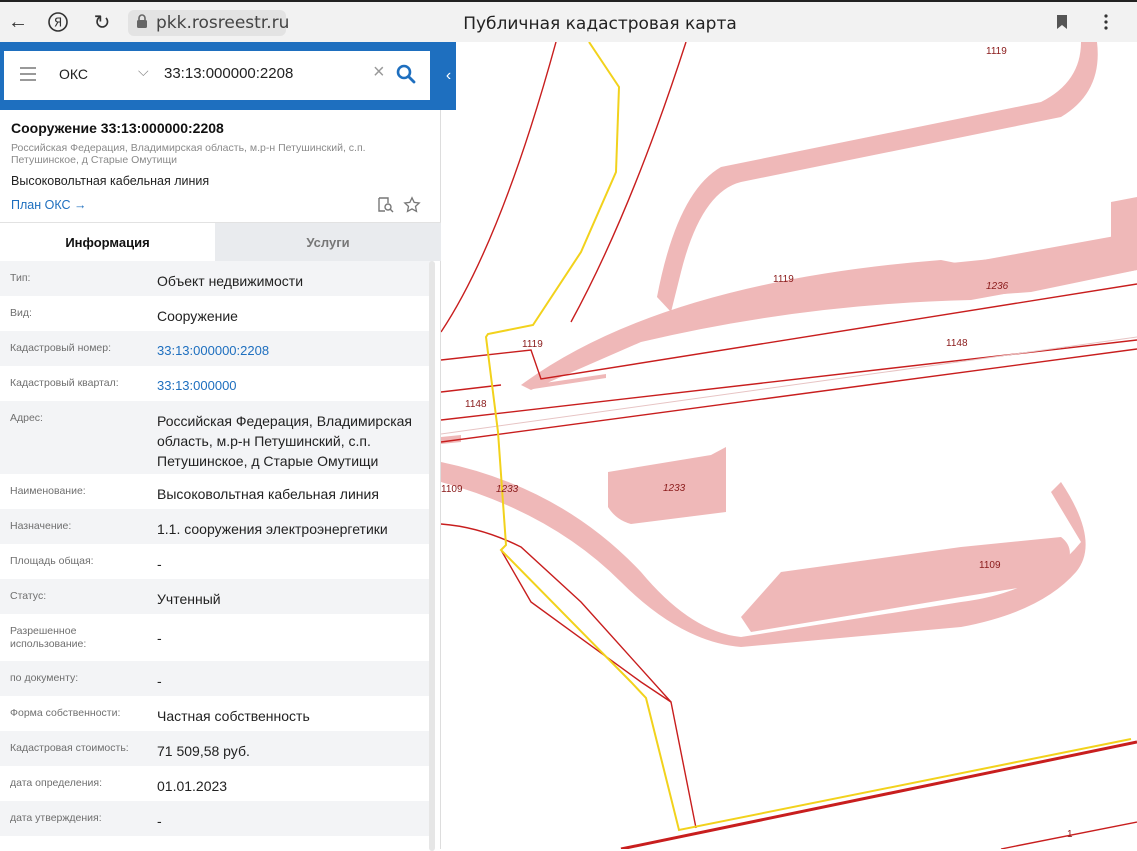 This screenshot has width=1137, height=851. What do you see at coordinates (1062, 22) in the screenshot?
I see `bookmark-icon` at bounding box center [1062, 22].